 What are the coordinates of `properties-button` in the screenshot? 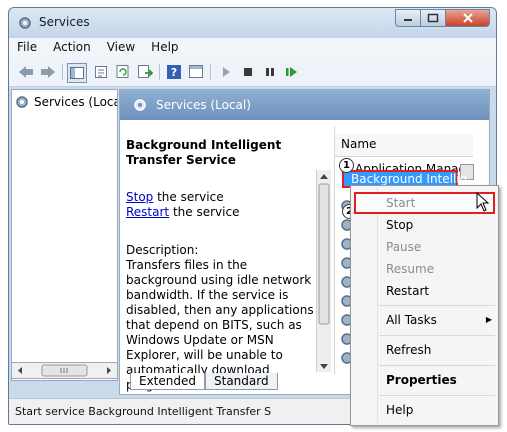 It's located at (101, 72).